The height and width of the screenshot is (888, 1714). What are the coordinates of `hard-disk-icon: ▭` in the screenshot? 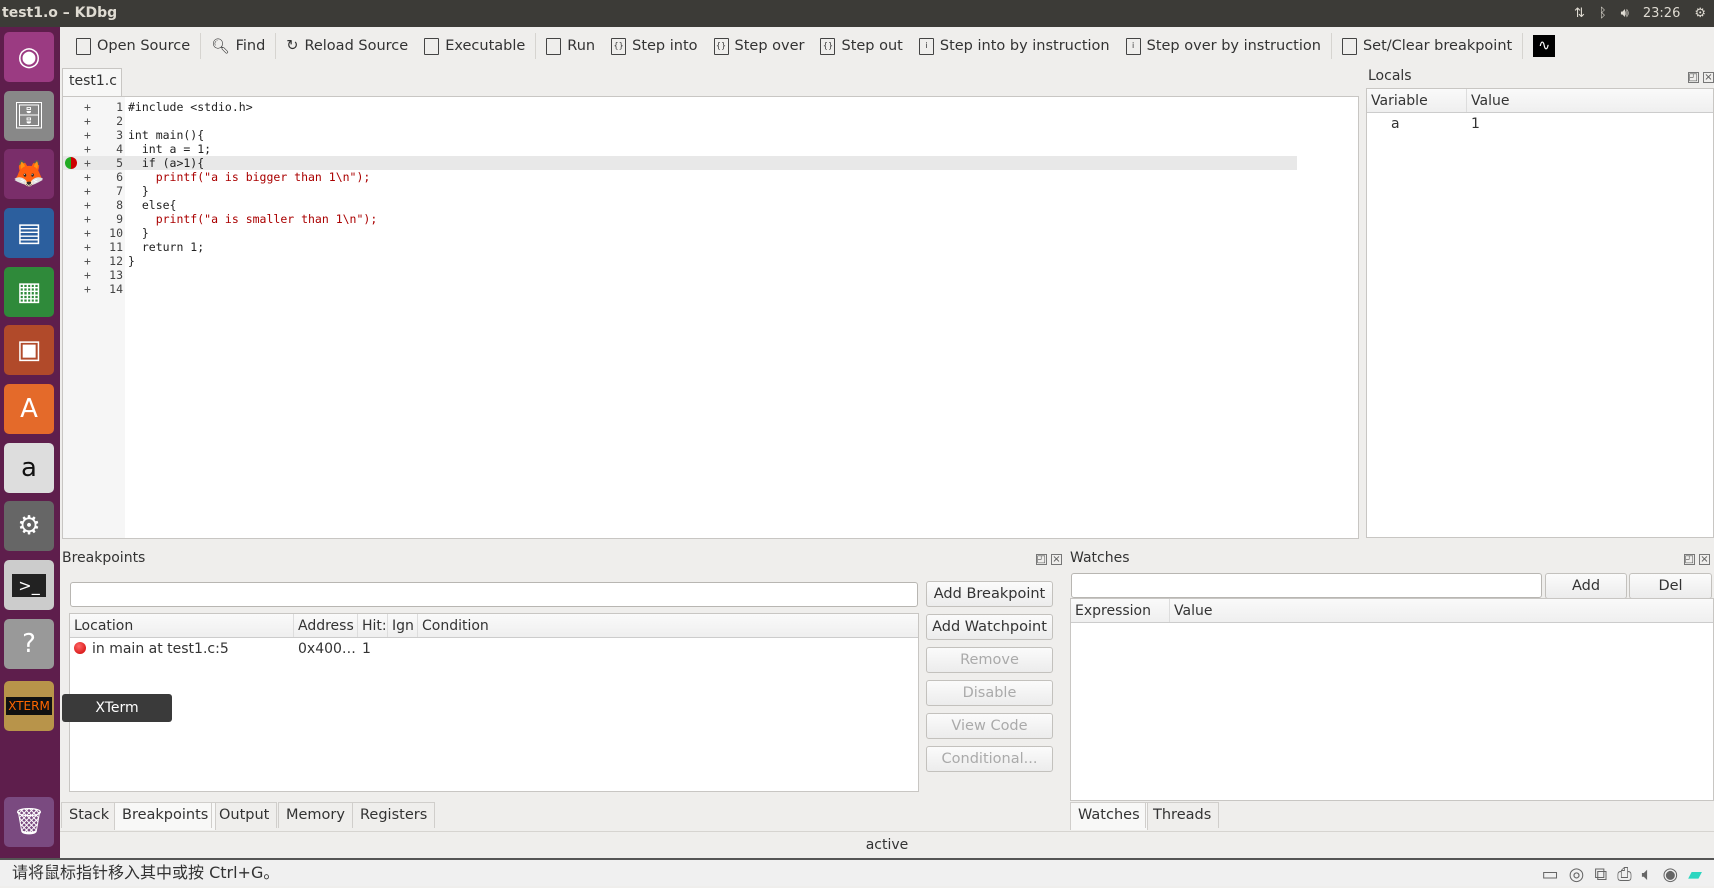 It's located at (1550, 875).